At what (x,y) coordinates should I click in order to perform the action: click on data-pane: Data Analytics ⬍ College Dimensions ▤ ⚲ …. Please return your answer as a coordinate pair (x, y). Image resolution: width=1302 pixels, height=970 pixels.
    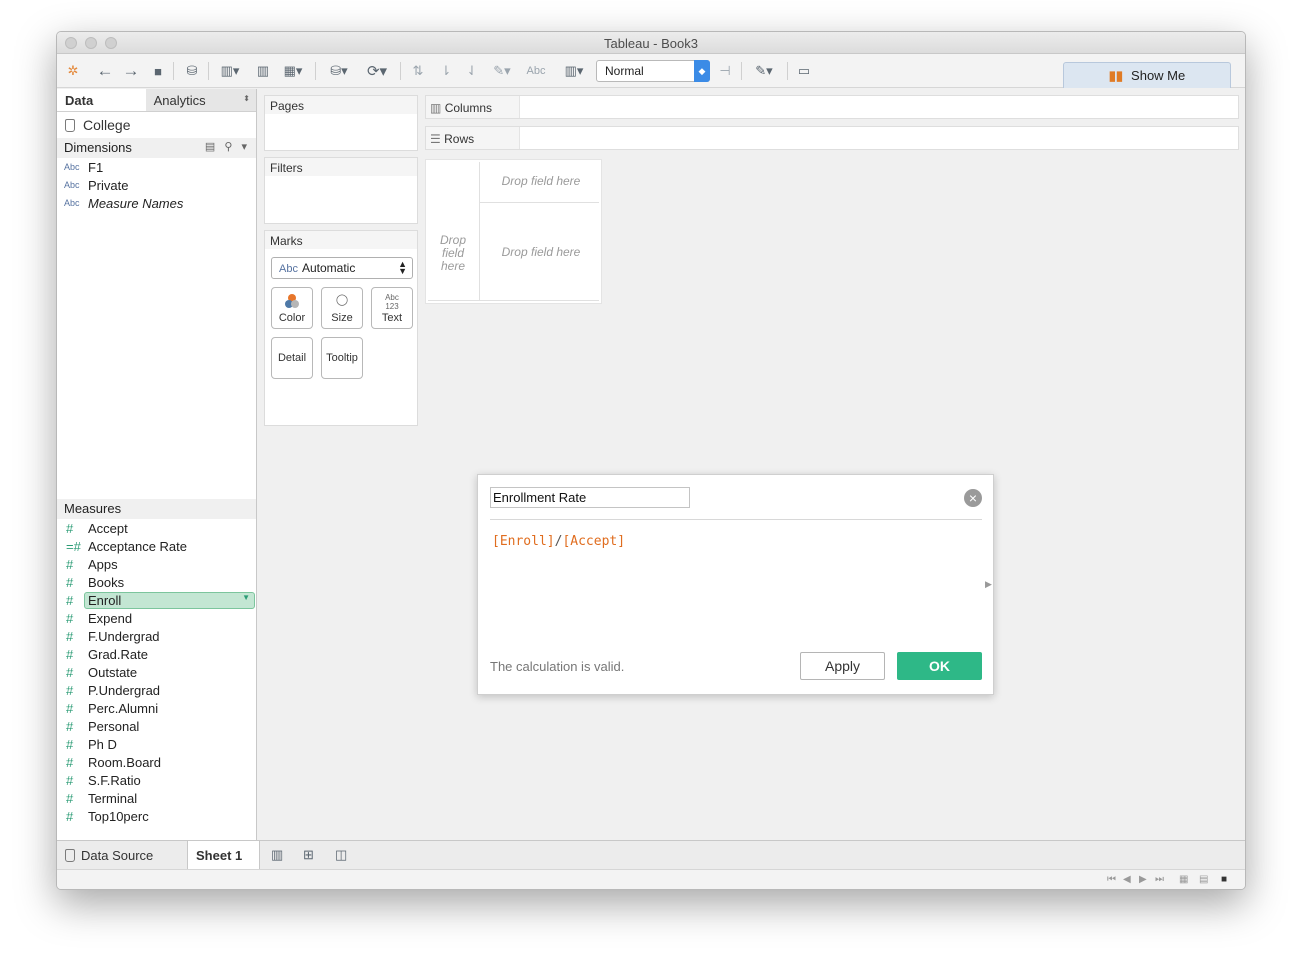
    Looking at the image, I should click on (157, 464).